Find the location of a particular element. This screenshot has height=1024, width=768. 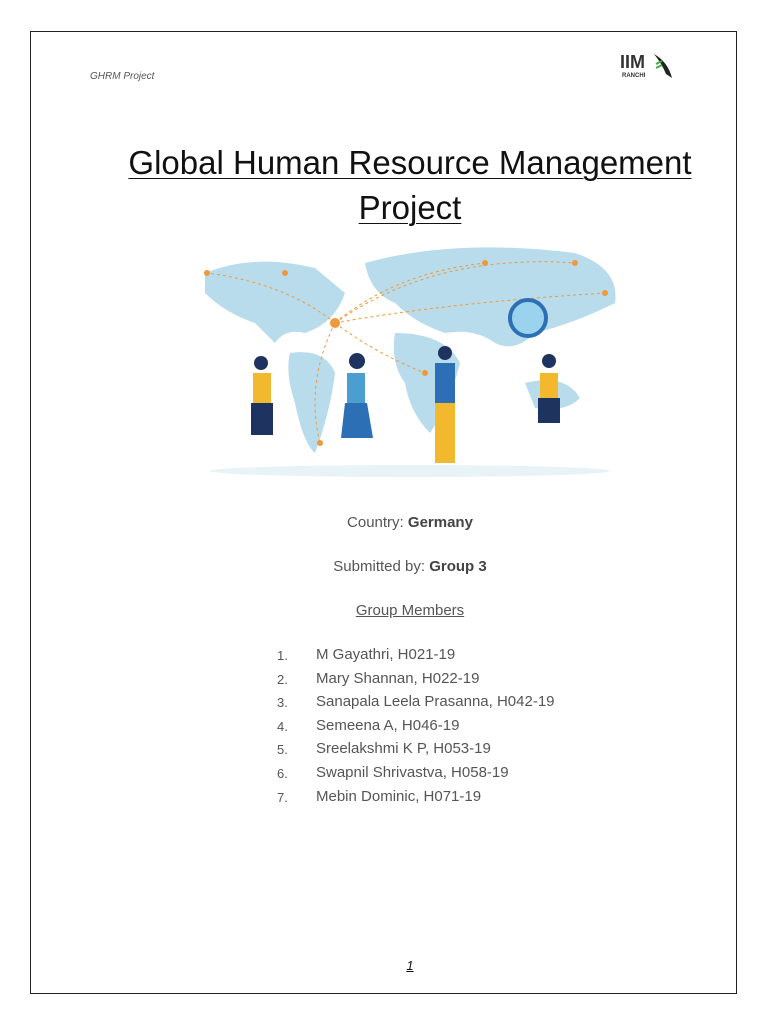

list-item: 4. Semeena A, H046-19 is located at coordinates (416, 729).